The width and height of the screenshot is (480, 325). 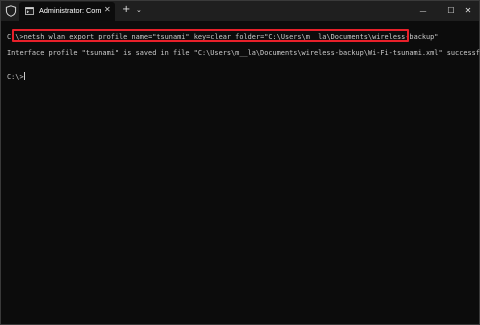 What do you see at coordinates (70, 10) in the screenshot?
I see `tab-title: Administrator: Command Prompt` at bounding box center [70, 10].